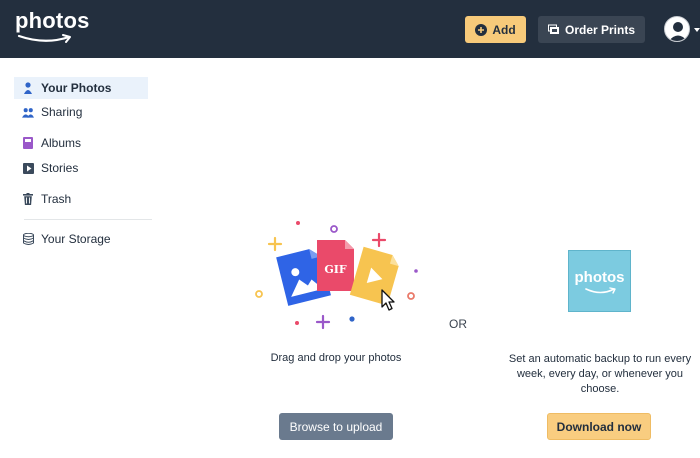 This screenshot has width=700, height=458. I want to click on person-icon, so click(28, 88).